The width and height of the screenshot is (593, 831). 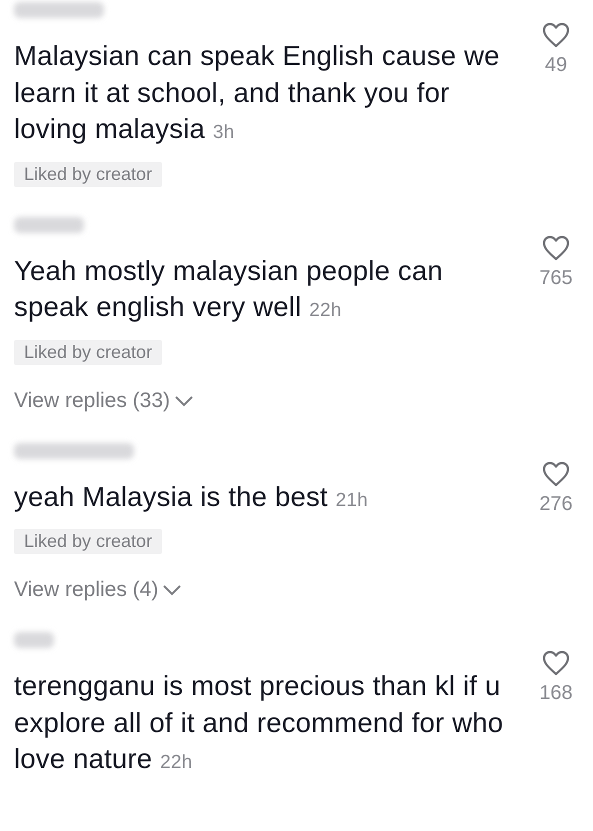 What do you see at coordinates (104, 400) in the screenshot?
I see `view-replies-button: View replies (33)` at bounding box center [104, 400].